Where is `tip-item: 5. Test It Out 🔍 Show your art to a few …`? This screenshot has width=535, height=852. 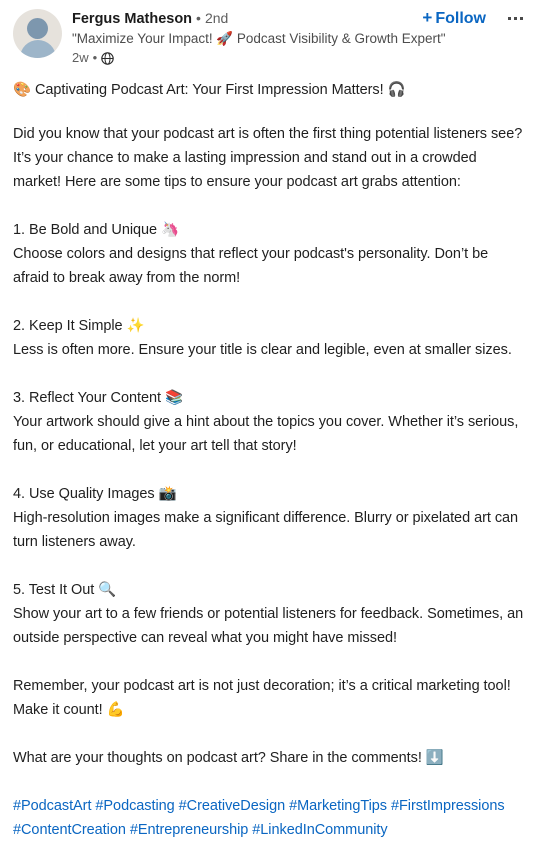
tip-item: 5. Test It Out 🔍 Show your art to a few … is located at coordinates (269, 614).